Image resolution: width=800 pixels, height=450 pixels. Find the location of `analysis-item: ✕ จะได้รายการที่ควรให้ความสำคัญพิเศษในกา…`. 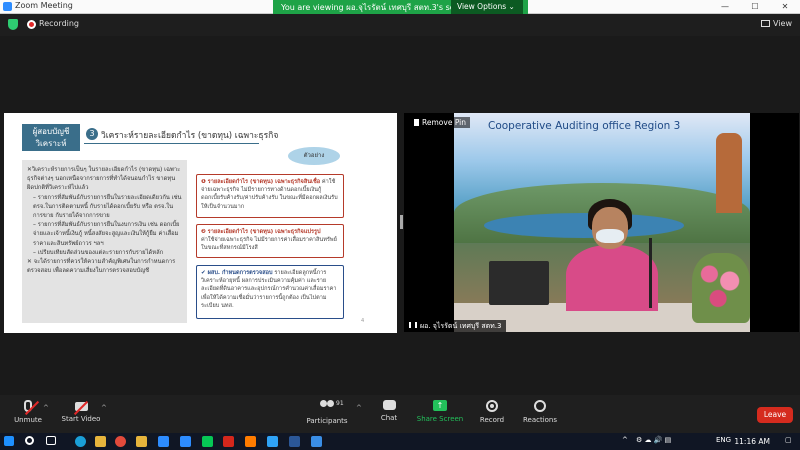

analysis-item: ✕ จะได้รายการที่ควรให้ความสำคัญพิเศษในกา… is located at coordinates (101, 267).